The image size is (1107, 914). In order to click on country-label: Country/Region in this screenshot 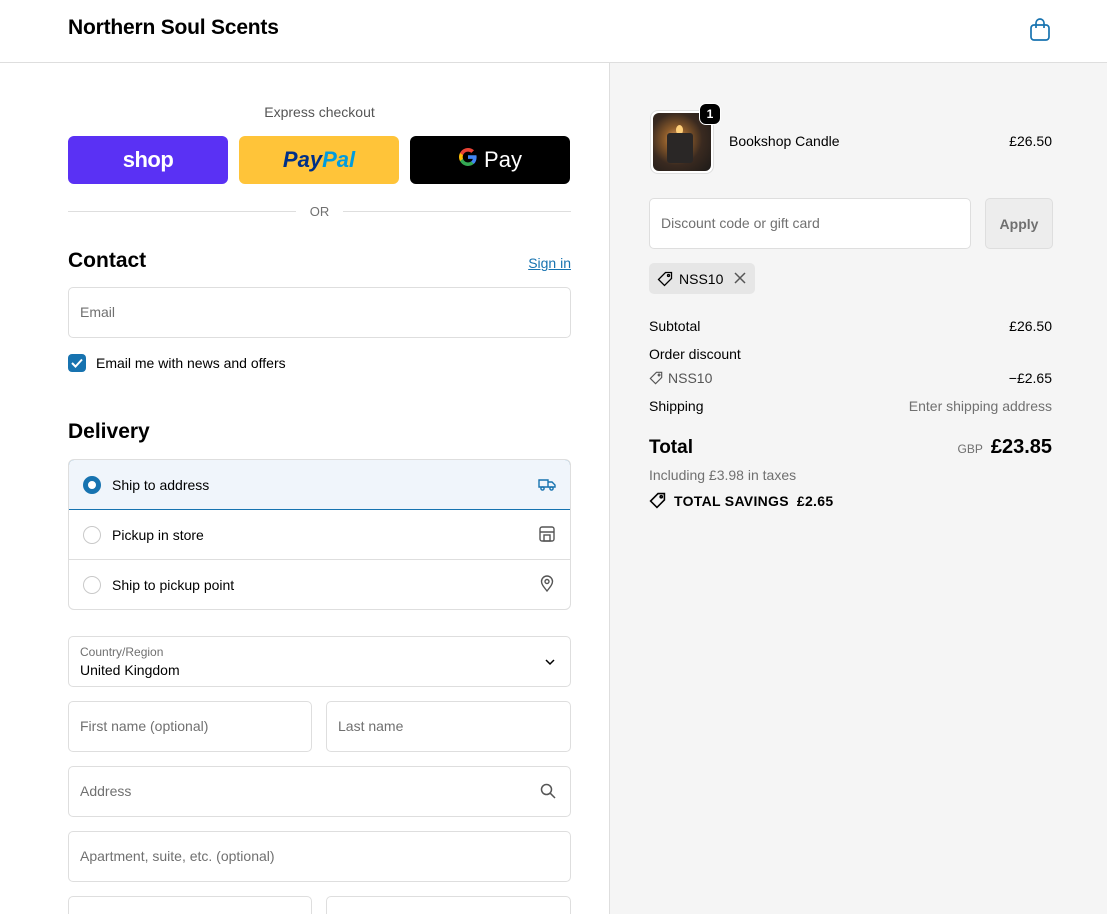, I will do `click(122, 652)`.